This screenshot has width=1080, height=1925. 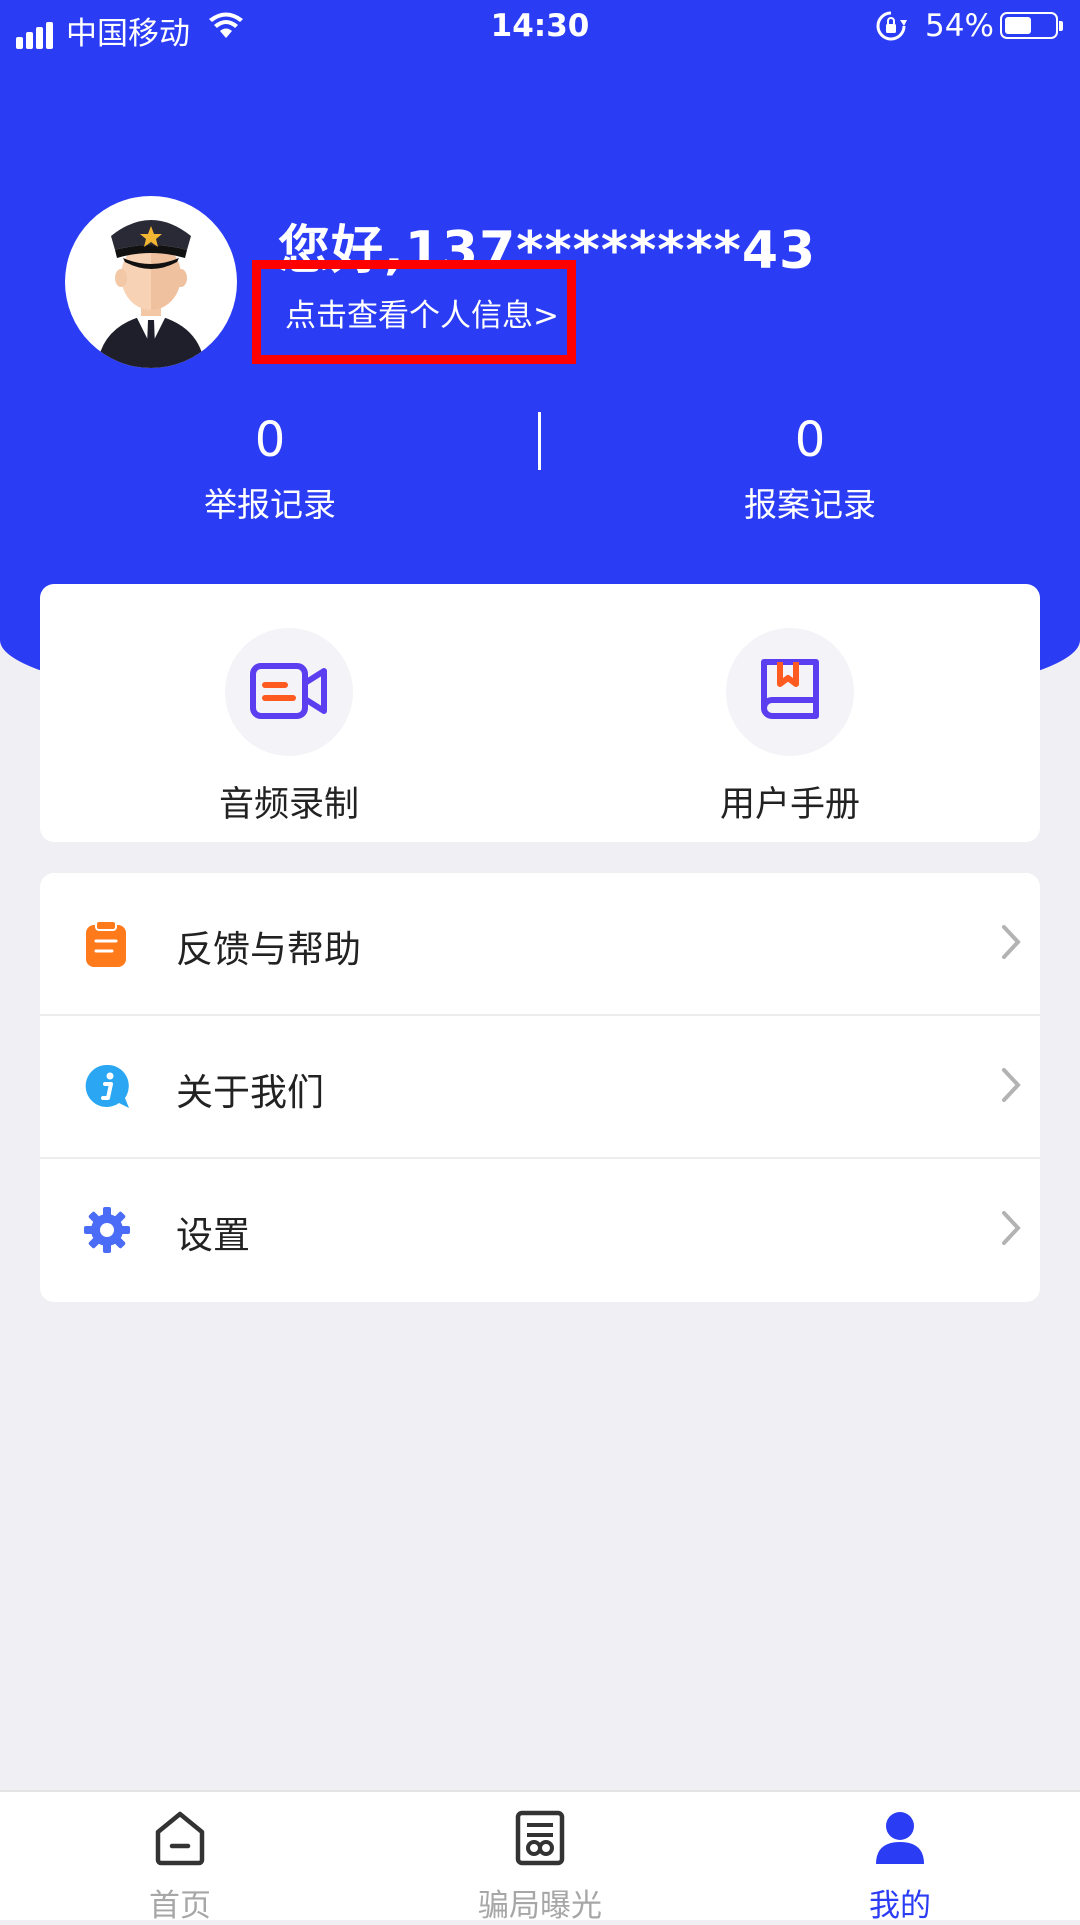 I want to click on audio-record-label: 音频录制, so click(x=288, y=805).